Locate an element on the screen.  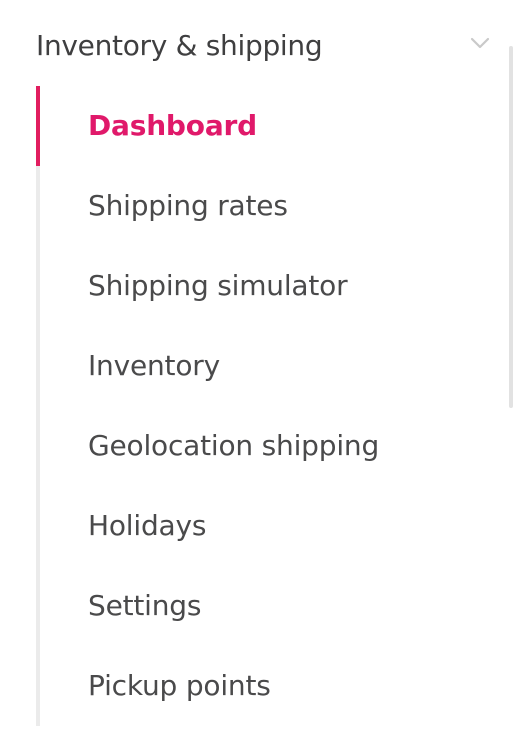
sidebar-item-label: Pickup points is located at coordinates (179, 685).